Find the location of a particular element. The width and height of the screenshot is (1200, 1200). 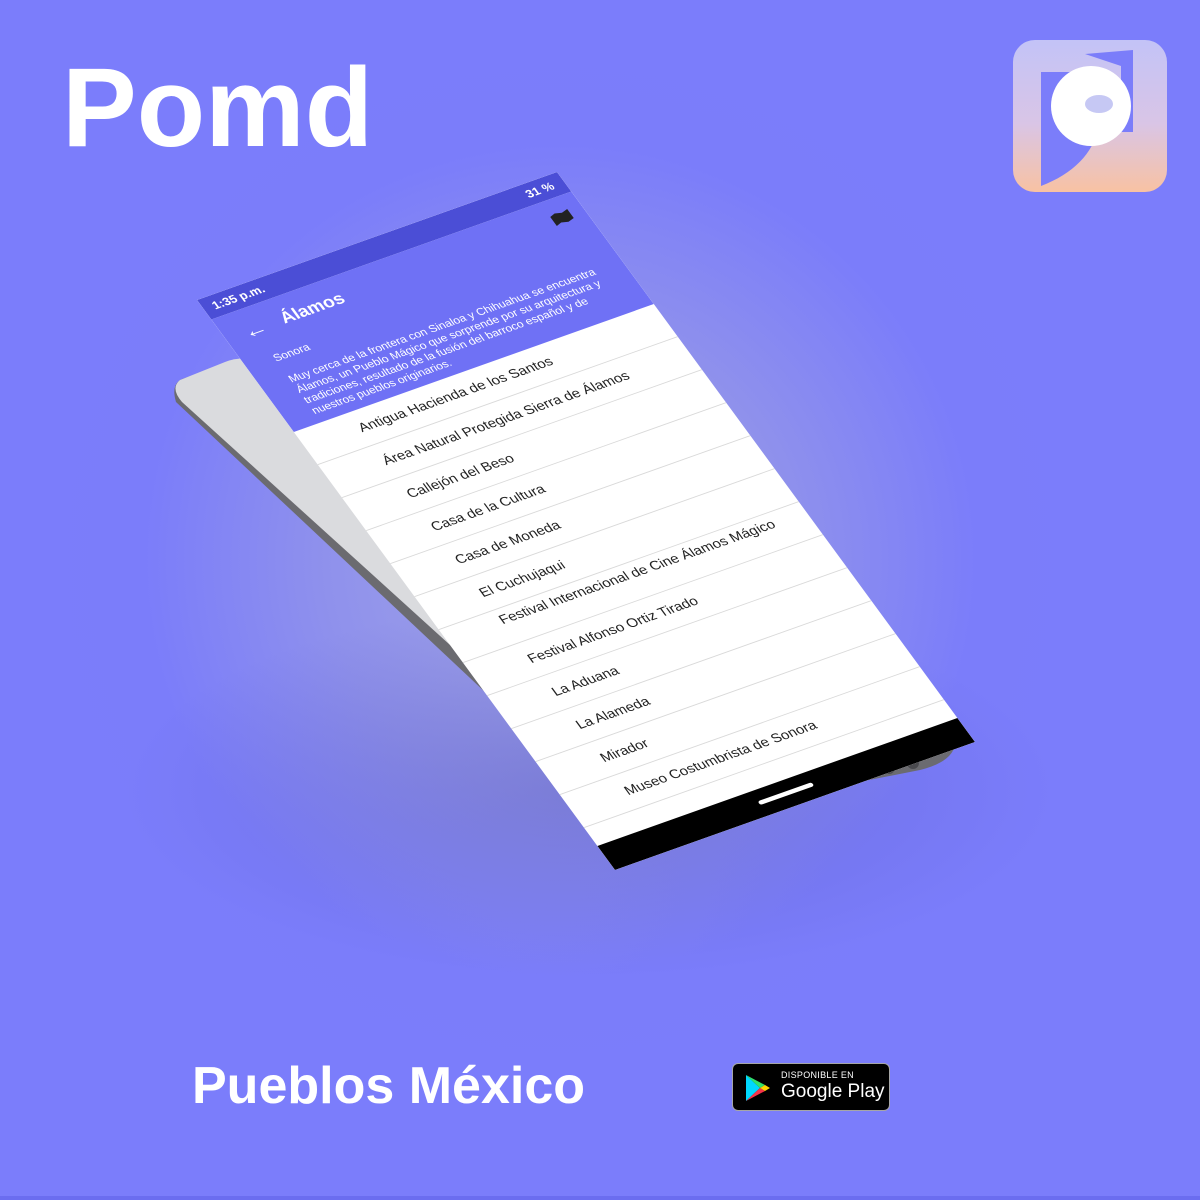

state-label: Sonora is located at coordinates (291, 352).